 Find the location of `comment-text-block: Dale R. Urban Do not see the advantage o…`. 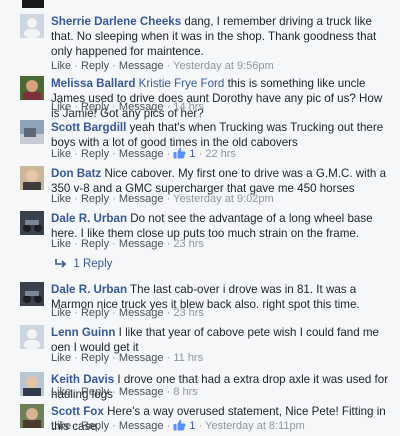

comment-text-block: Dale R. Urban Do not see the advantage o… is located at coordinates (221, 226).